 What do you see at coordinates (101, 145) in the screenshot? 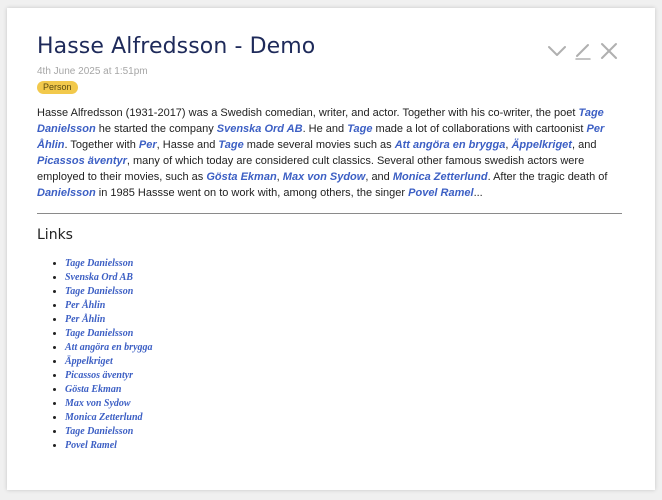
I see `body-text: . Together with` at bounding box center [101, 145].